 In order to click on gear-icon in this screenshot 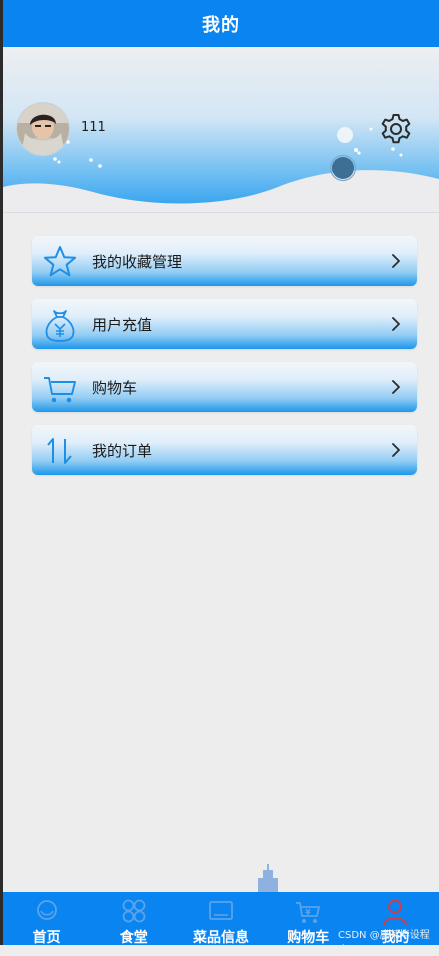, I will do `click(396, 129)`.